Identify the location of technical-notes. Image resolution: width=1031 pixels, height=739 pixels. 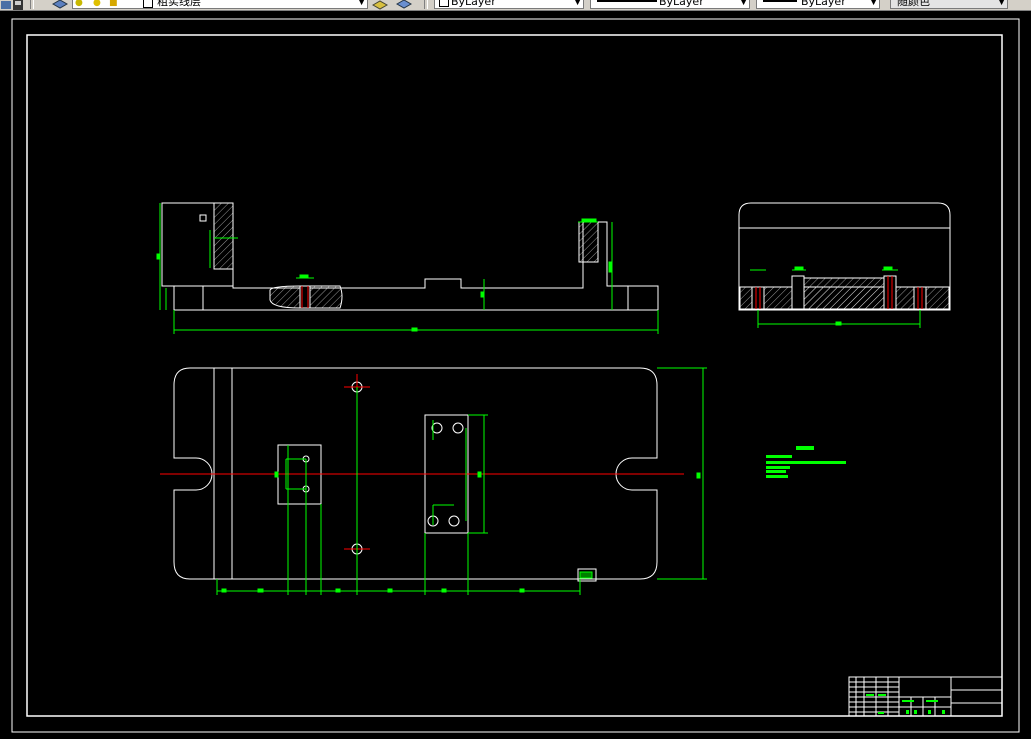
(806, 462).